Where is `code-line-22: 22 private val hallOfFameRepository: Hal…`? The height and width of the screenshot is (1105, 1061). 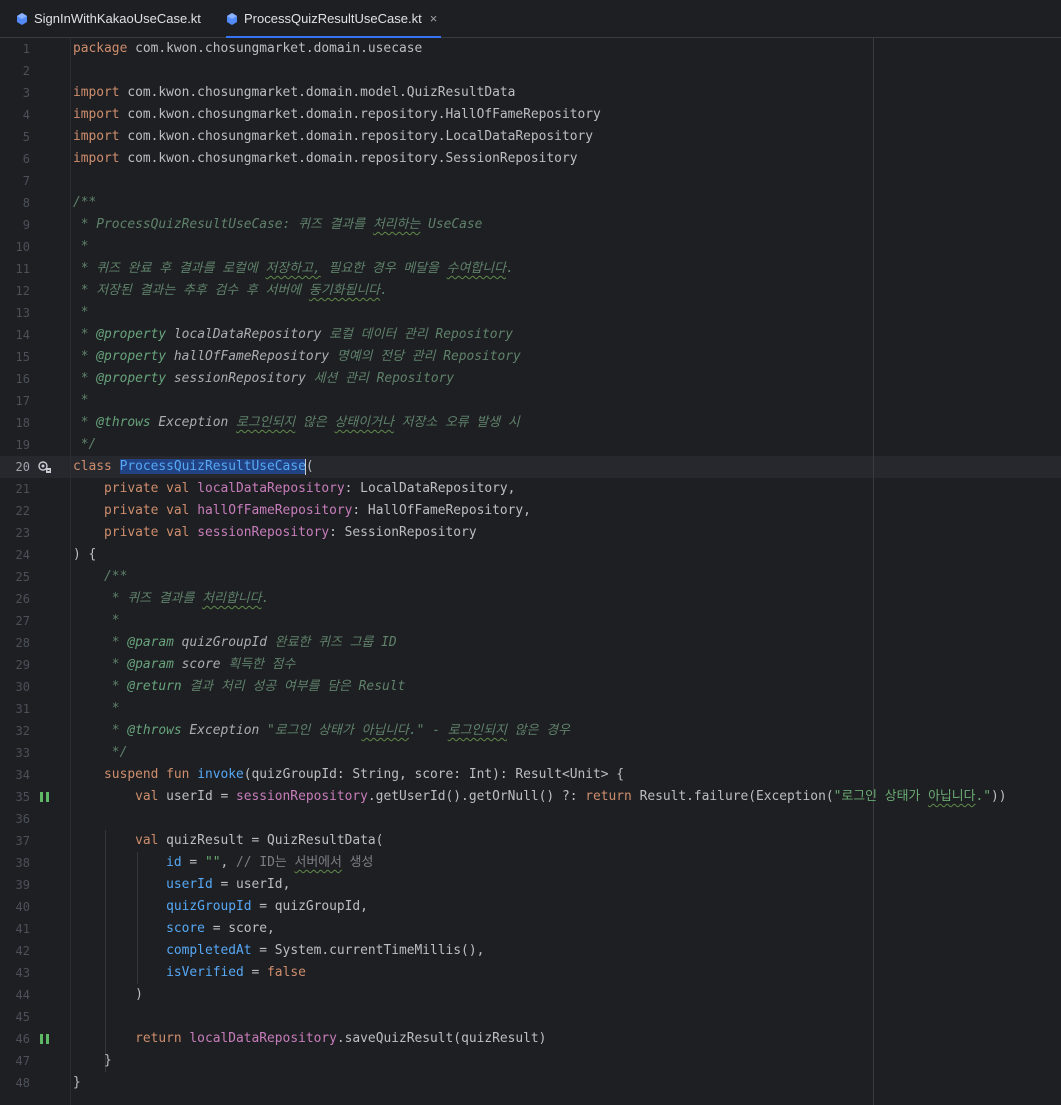
code-line-22: 22 private val hallOfFameRepository: Hal… is located at coordinates (530, 511).